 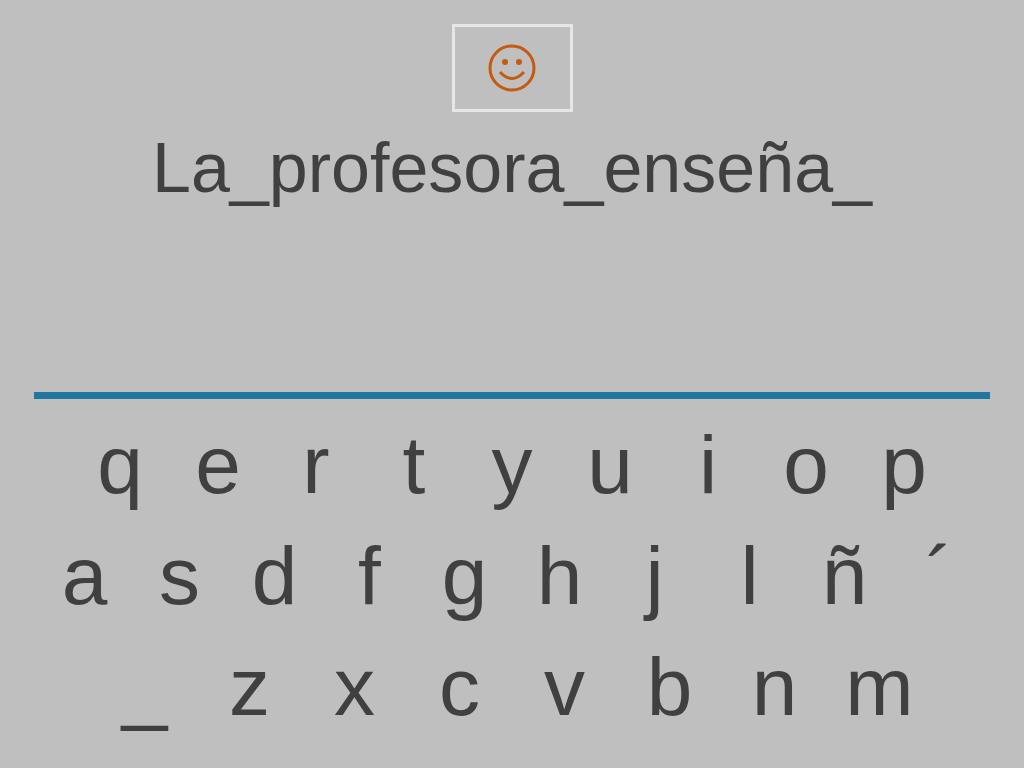 What do you see at coordinates (669, 686) in the screenshot?
I see `letter-key: b` at bounding box center [669, 686].